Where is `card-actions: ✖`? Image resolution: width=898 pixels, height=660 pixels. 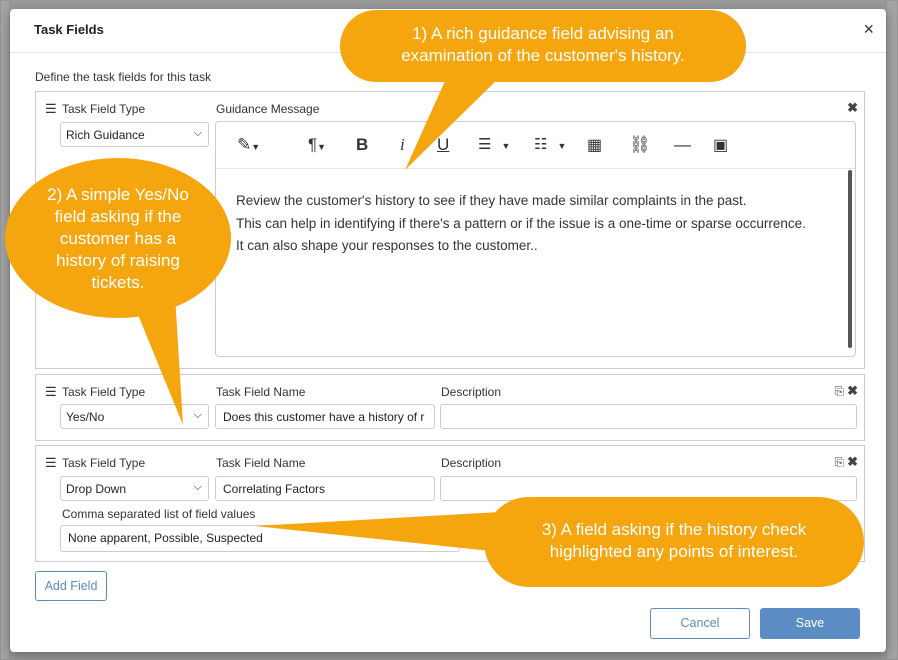 card-actions: ✖ is located at coordinates (851, 108).